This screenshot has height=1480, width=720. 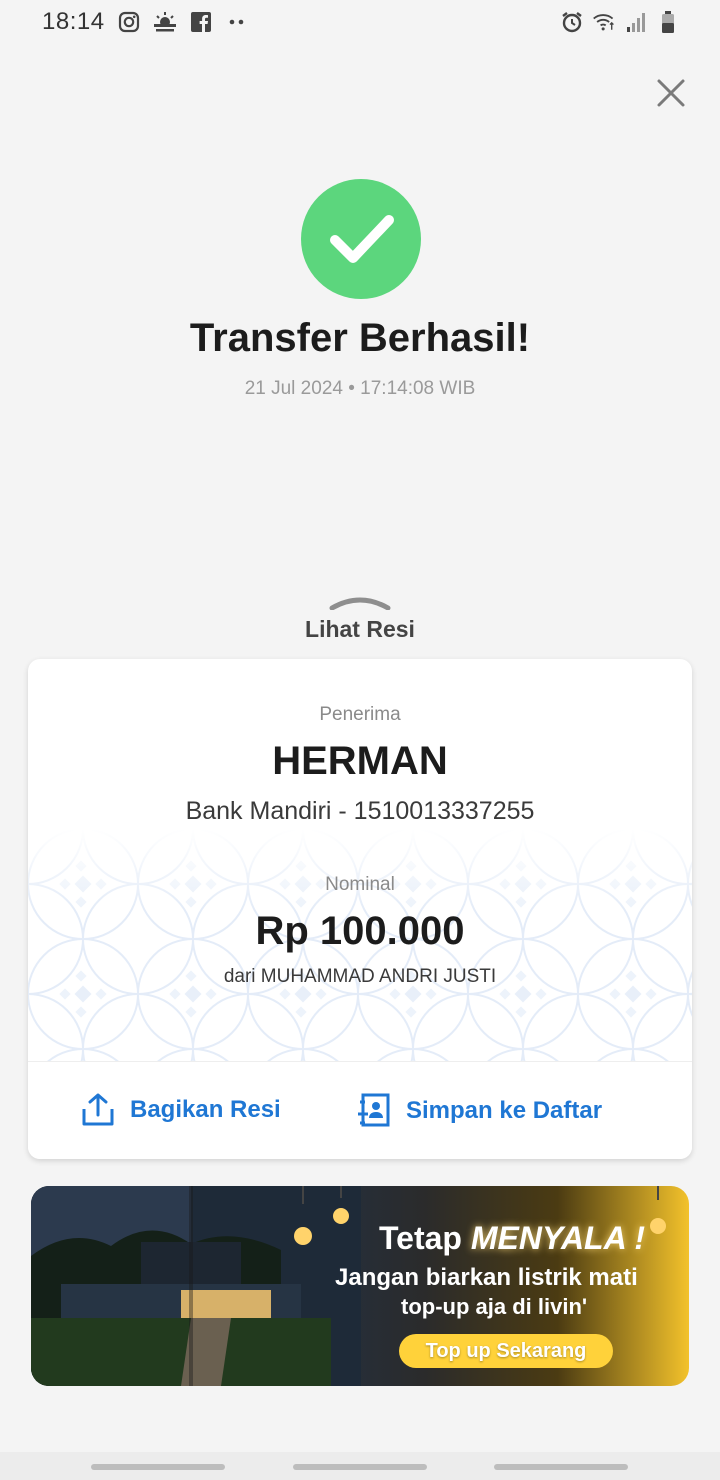 I want to click on system-nav-bar, so click(x=360, y=1466).